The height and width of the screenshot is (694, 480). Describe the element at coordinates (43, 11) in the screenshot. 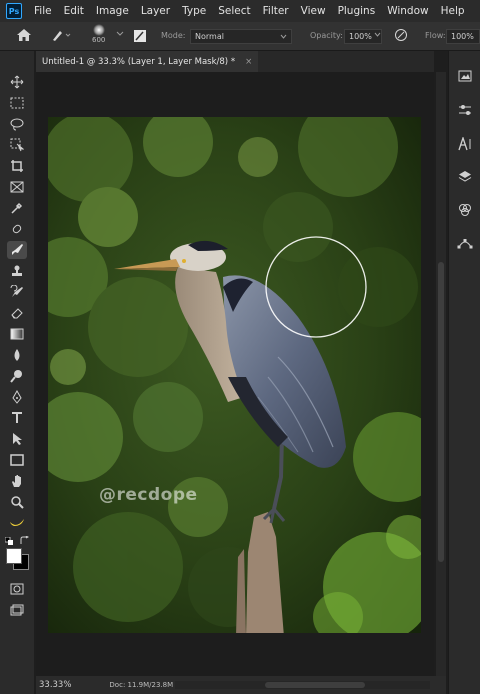

I see `menu-file: File` at that location.